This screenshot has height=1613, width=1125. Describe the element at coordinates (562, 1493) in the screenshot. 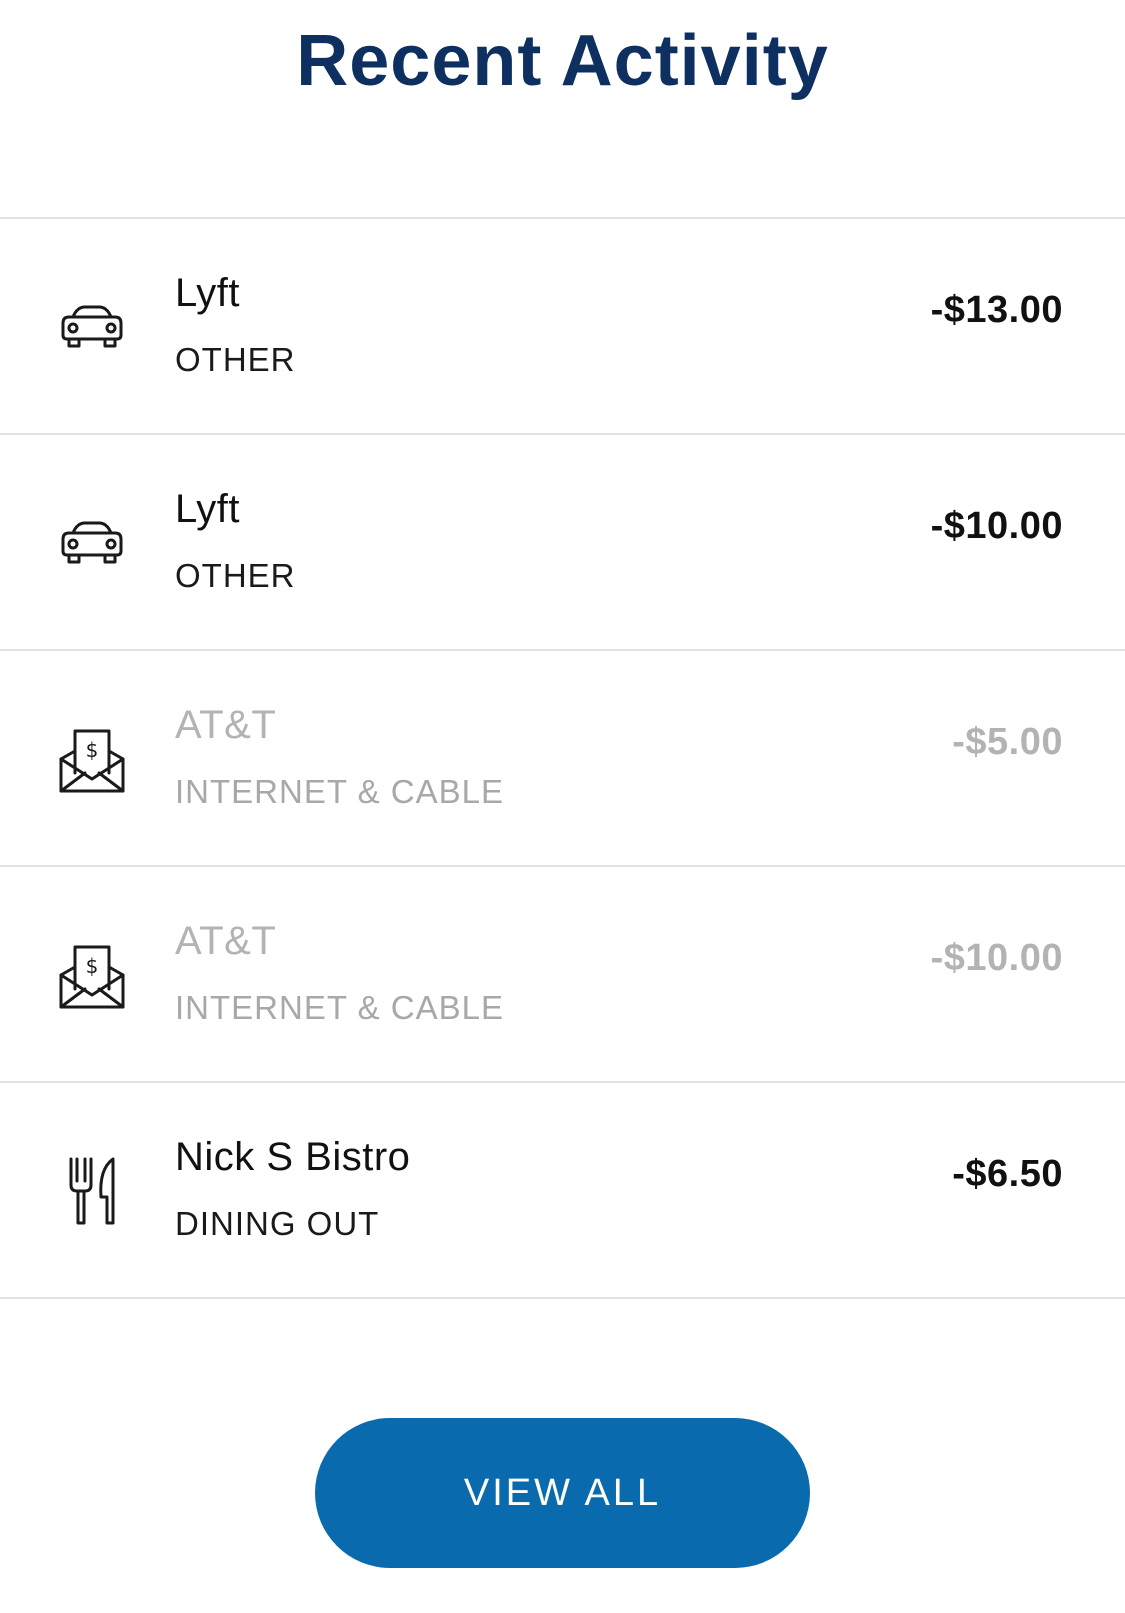

I see `view-all-button: VIEW ALL` at that location.